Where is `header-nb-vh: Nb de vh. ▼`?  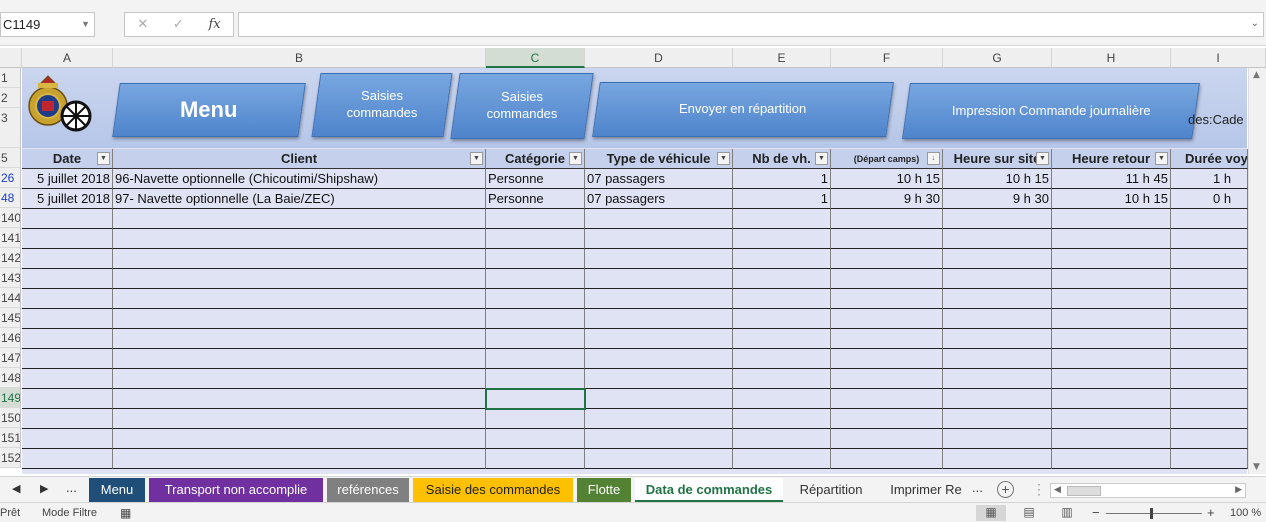
header-nb-vh: Nb de vh. ▼ is located at coordinates (782, 159).